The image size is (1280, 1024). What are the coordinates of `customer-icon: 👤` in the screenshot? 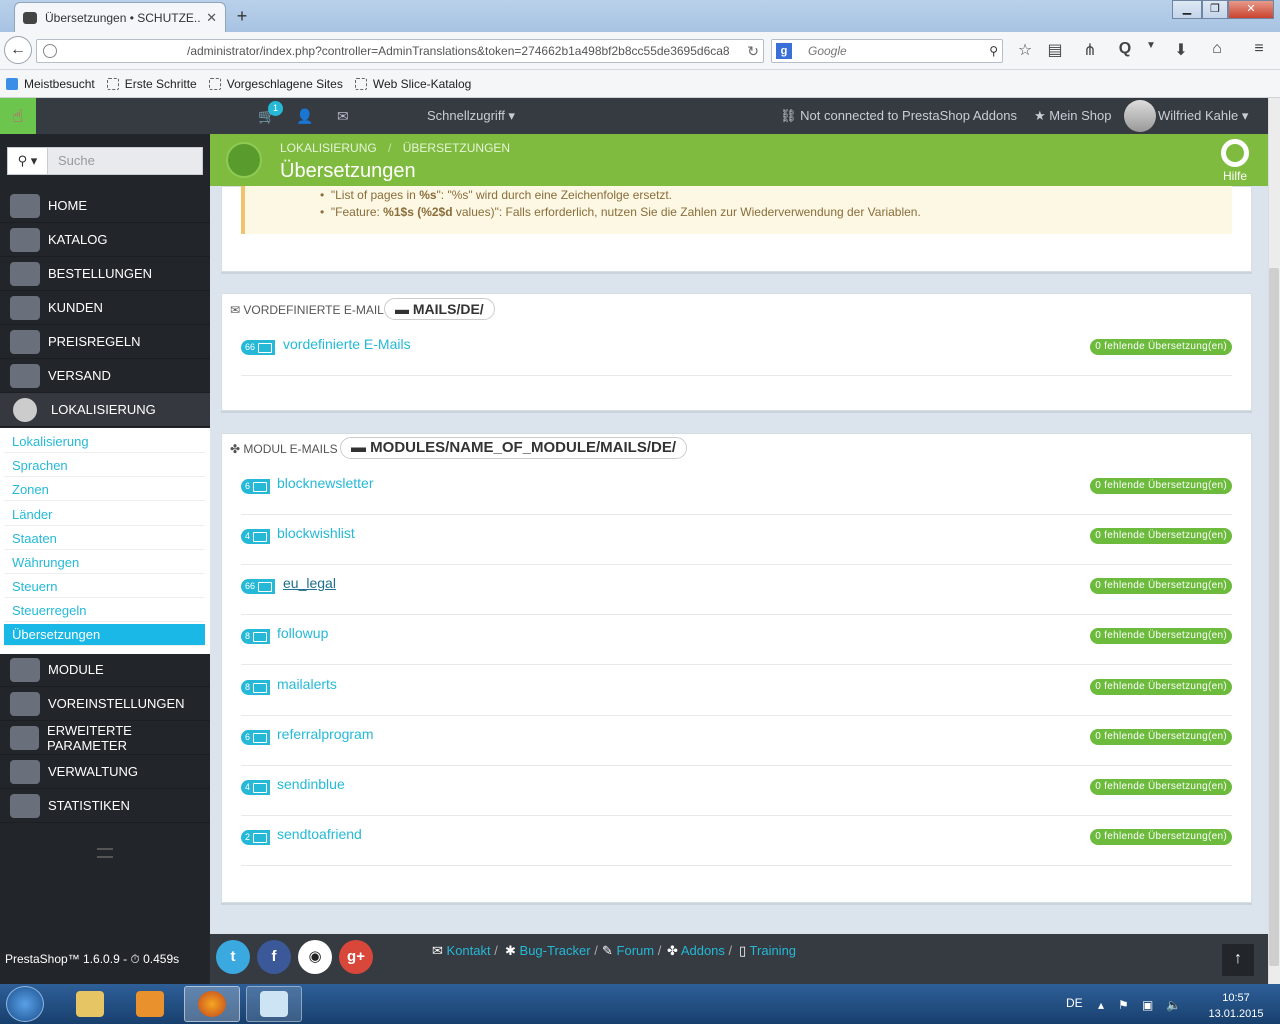 It's located at (304, 116).